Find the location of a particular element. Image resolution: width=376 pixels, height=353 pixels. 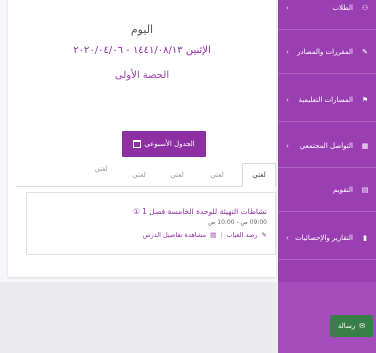

tab-lughati-5: لغتي is located at coordinates (101, 169).